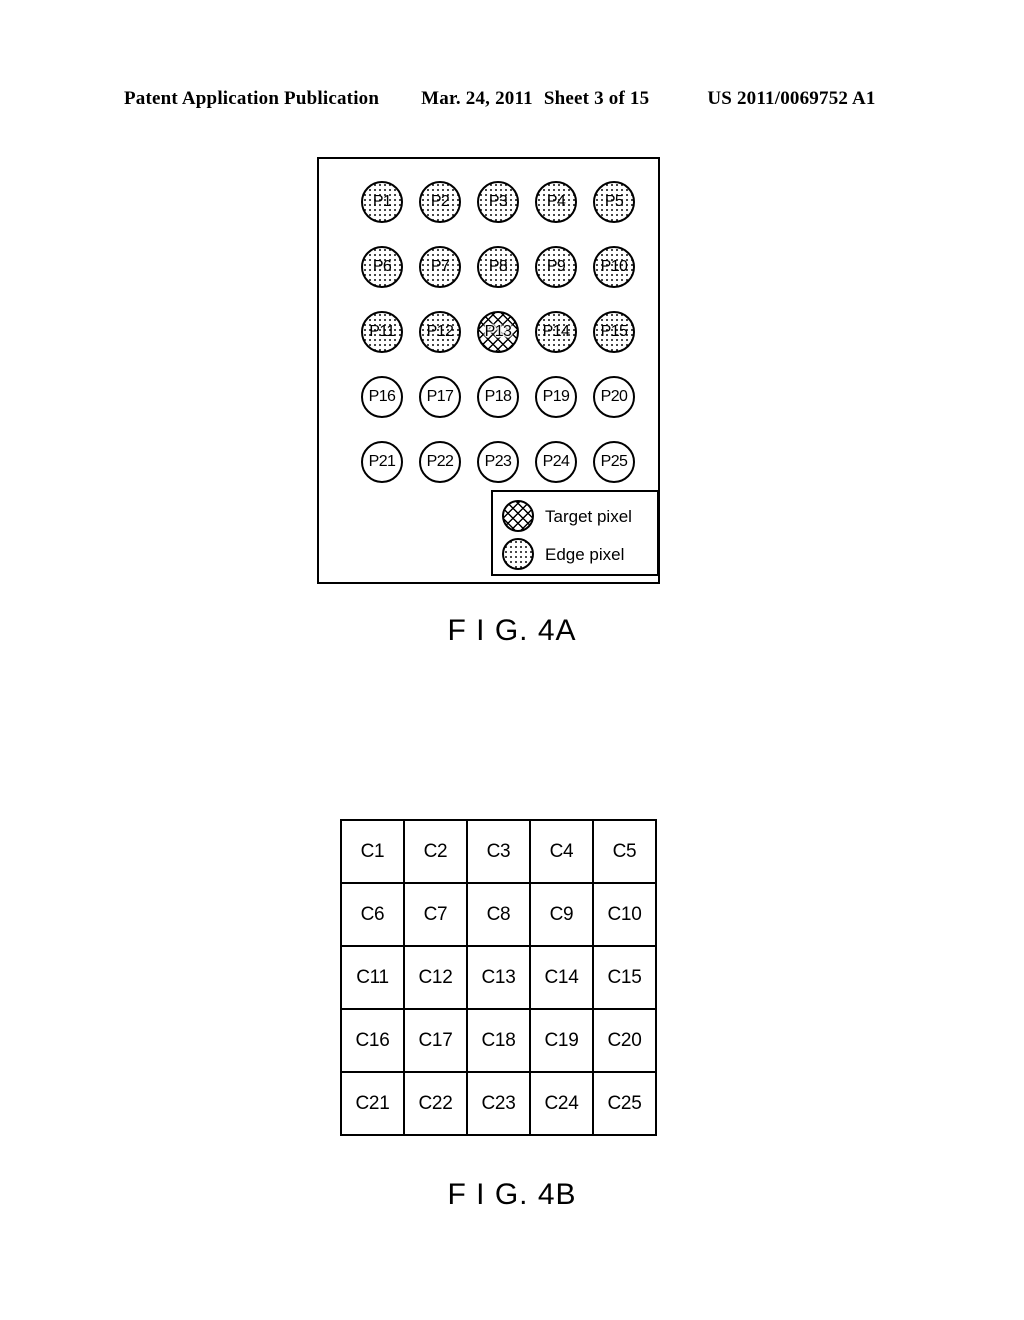 The image size is (1024, 1320). I want to click on pixel-circle-p3: P3, so click(498, 201).